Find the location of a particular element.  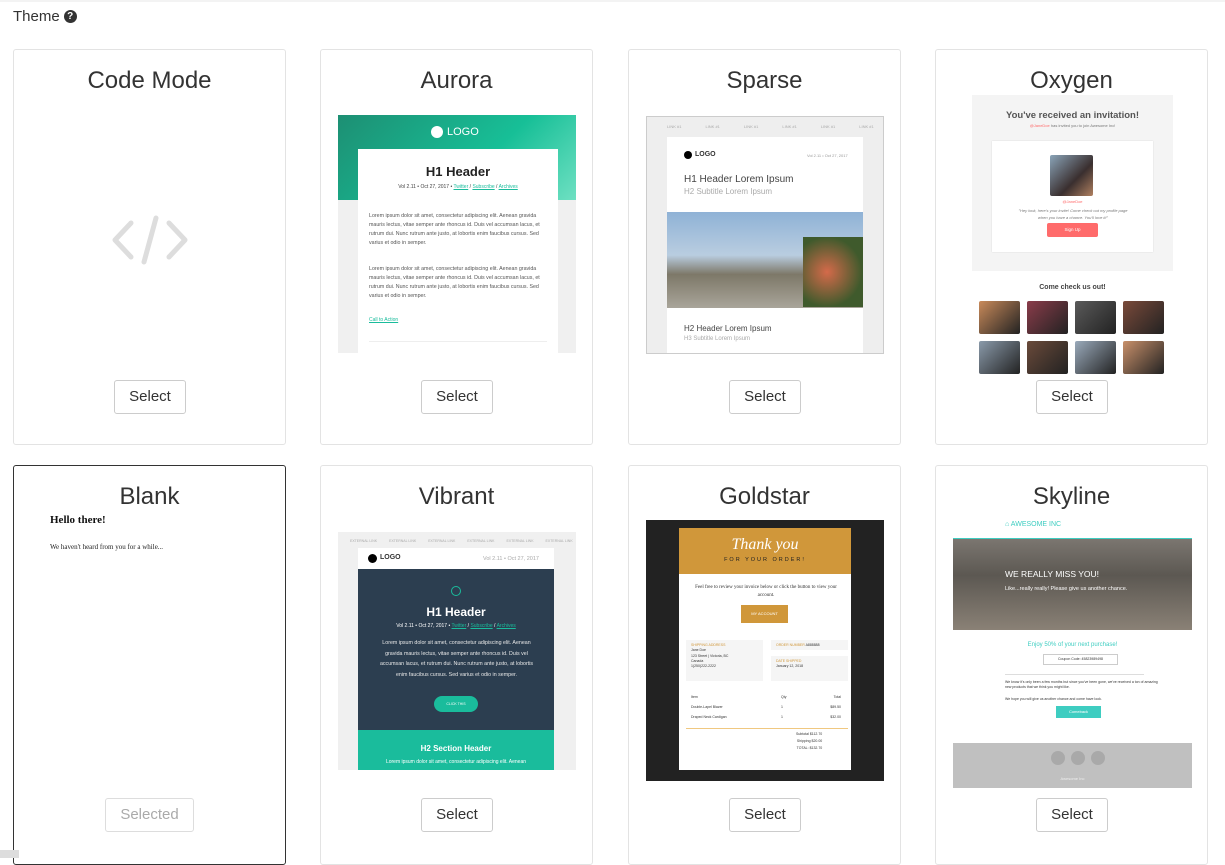

link: Archives is located at coordinates (508, 187).